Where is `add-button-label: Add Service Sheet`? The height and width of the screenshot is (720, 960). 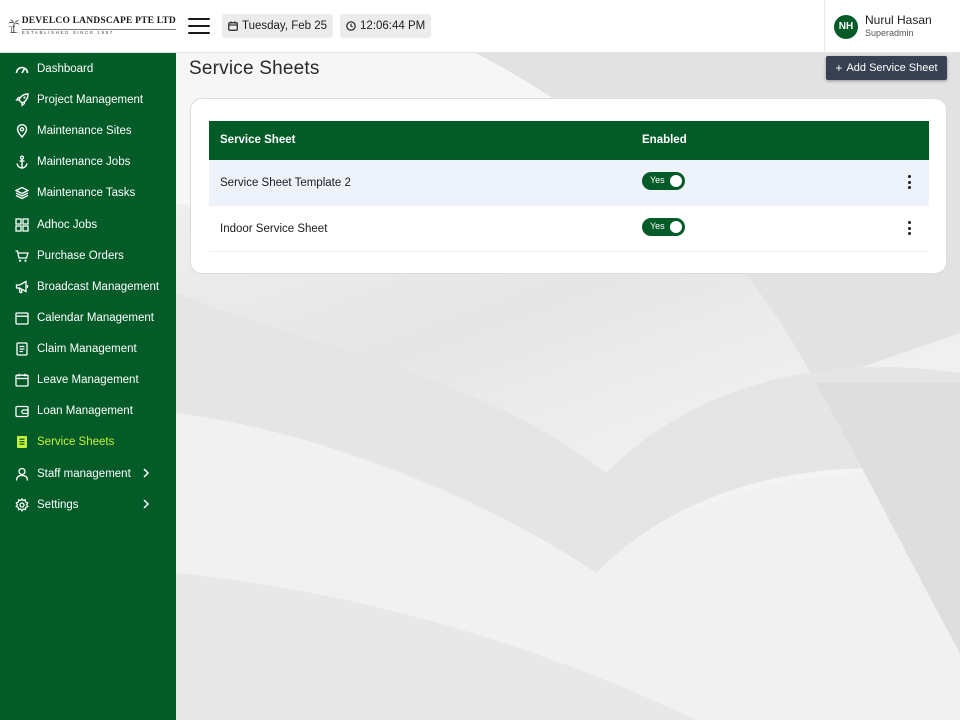
add-button-label: Add Service Sheet is located at coordinates (892, 68).